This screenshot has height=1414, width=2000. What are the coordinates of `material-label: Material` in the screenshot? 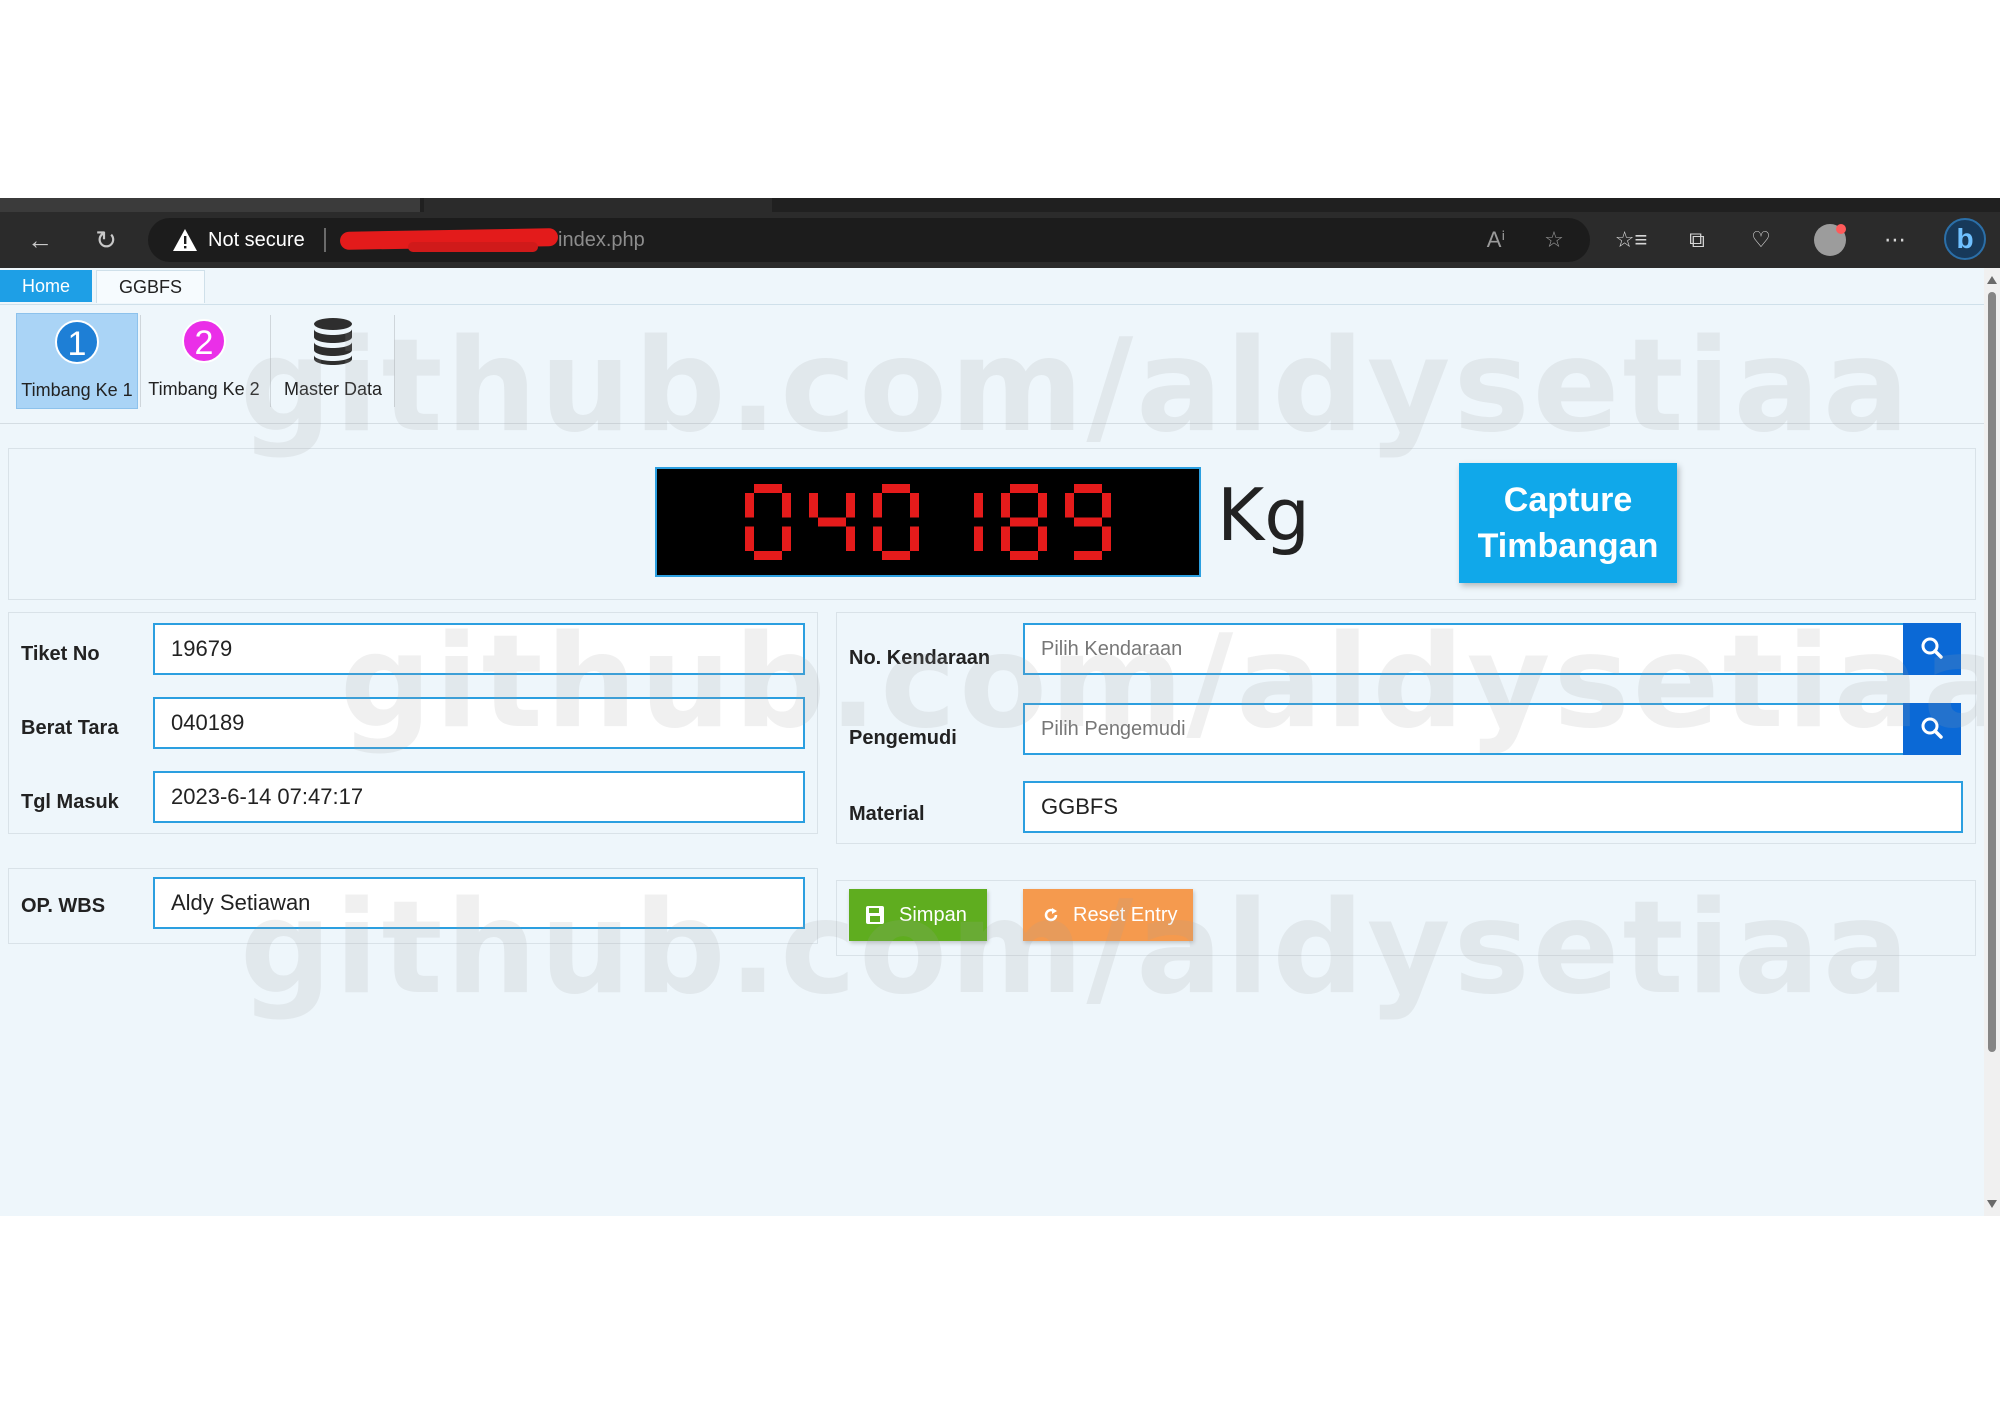 It's located at (887, 814).